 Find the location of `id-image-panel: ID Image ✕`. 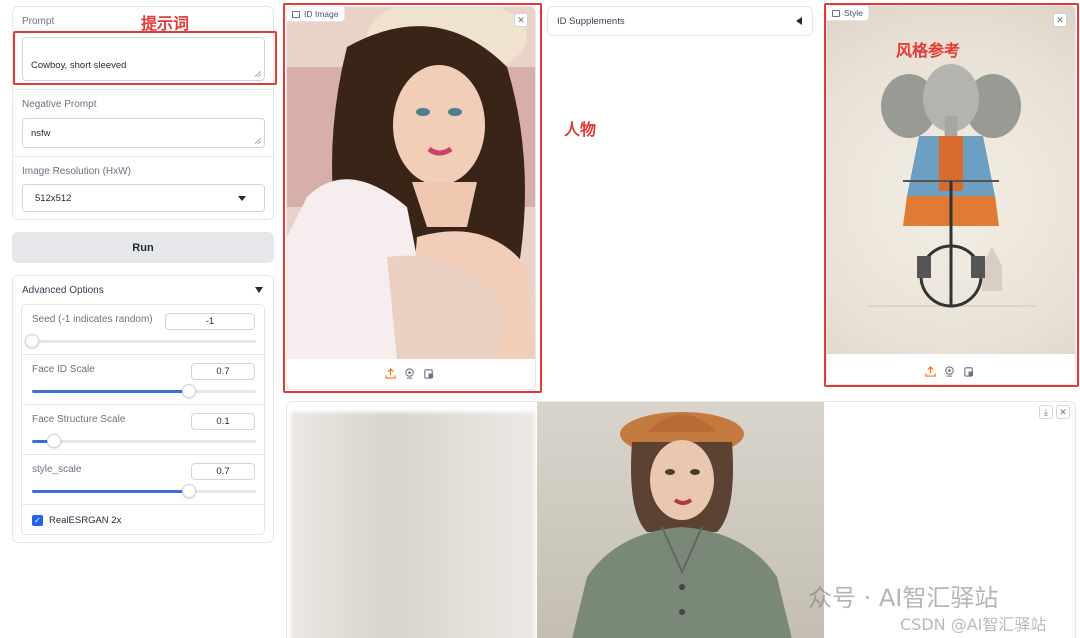

id-image-panel: ID Image ✕ is located at coordinates (411, 198).